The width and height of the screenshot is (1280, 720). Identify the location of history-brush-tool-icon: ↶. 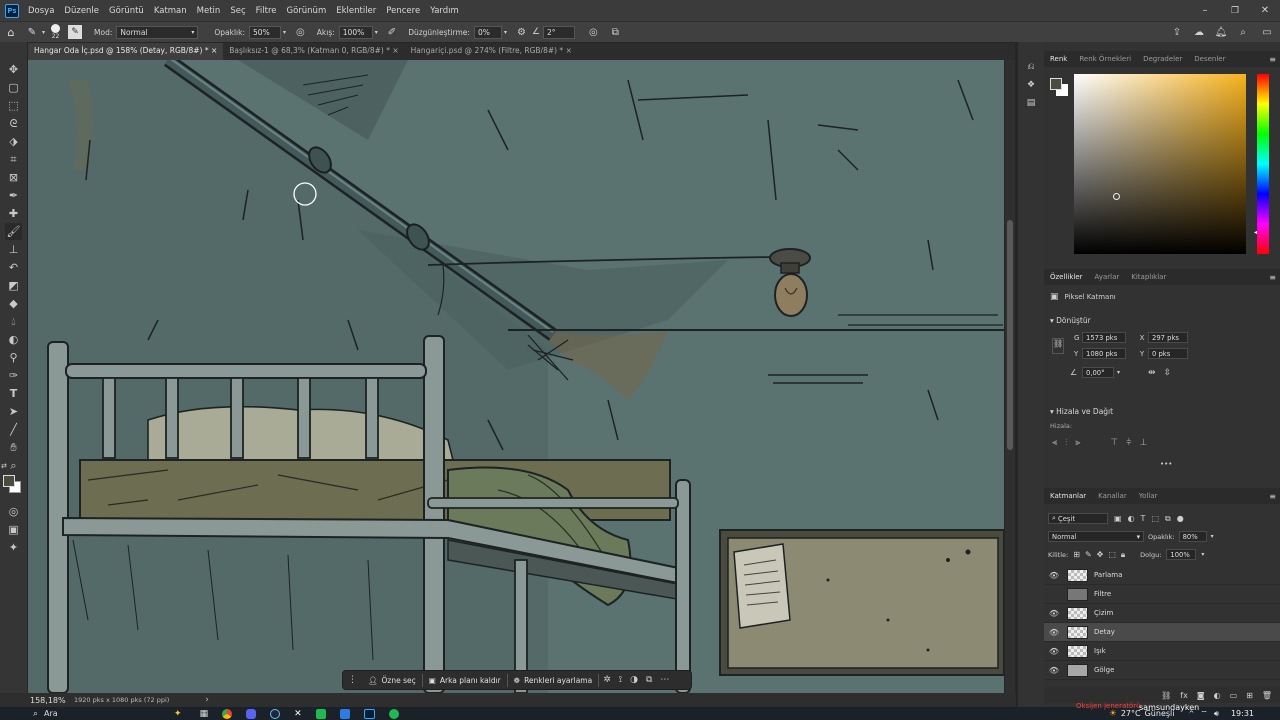
(13, 267).